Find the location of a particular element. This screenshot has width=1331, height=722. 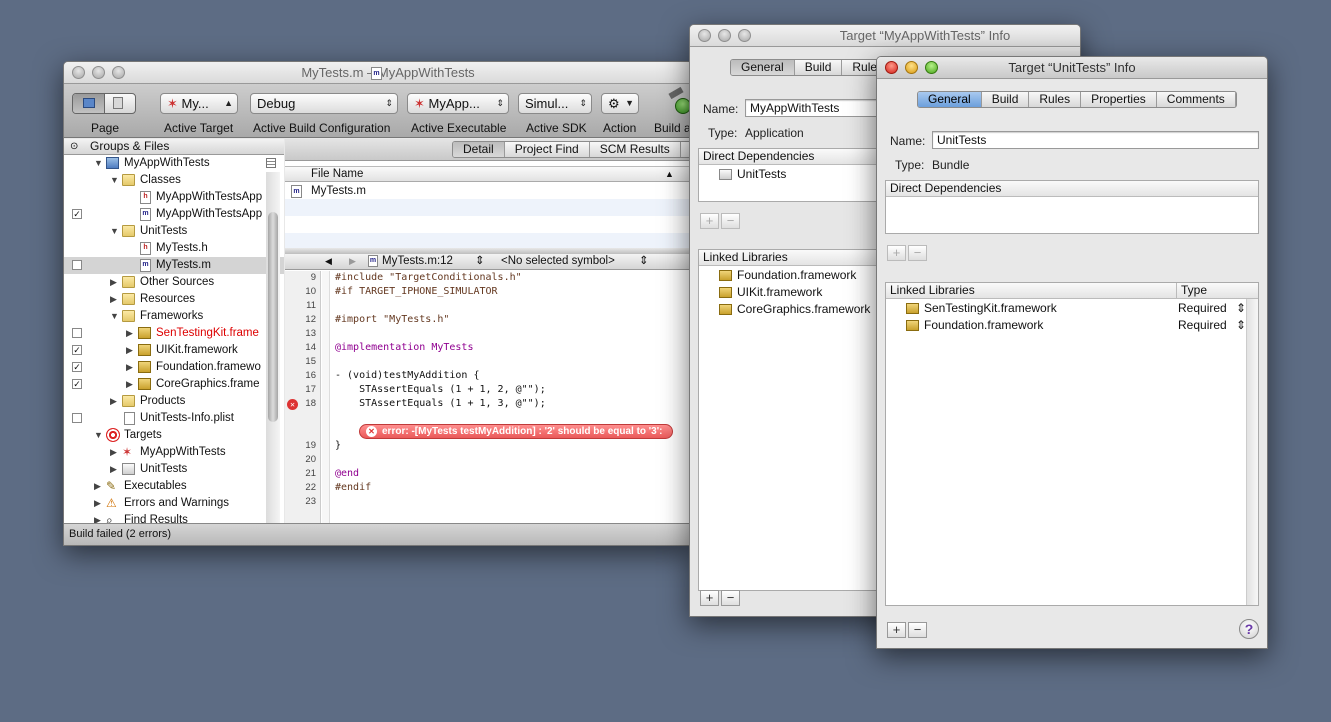

tree-row-executables: ▶ ✎ Executables is located at coordinates (174, 486).